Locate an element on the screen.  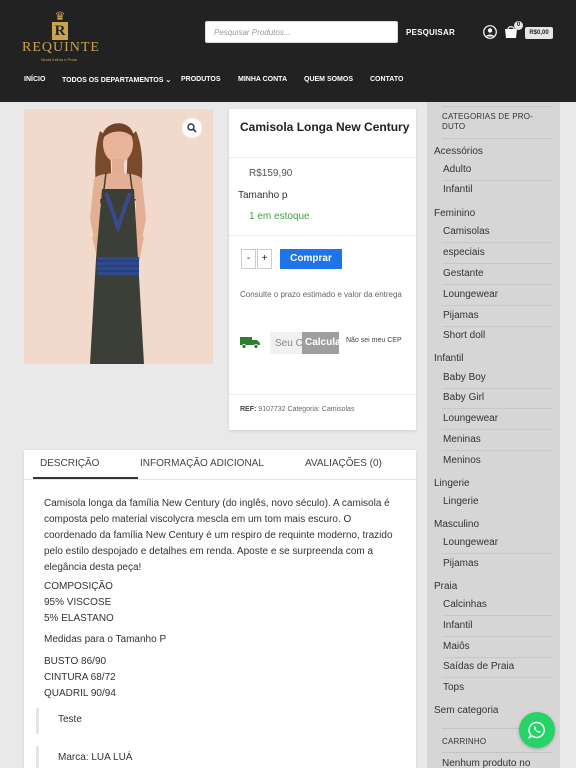
user-account-icon is located at coordinates (490, 32).